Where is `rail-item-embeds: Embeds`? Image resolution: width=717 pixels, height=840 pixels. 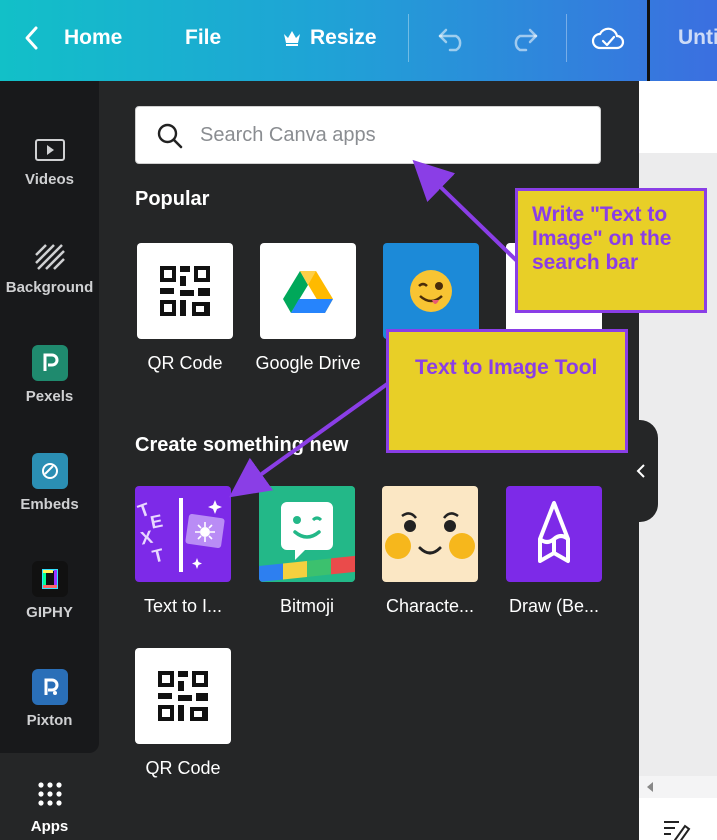 rail-item-embeds: Embeds is located at coordinates (49, 490).